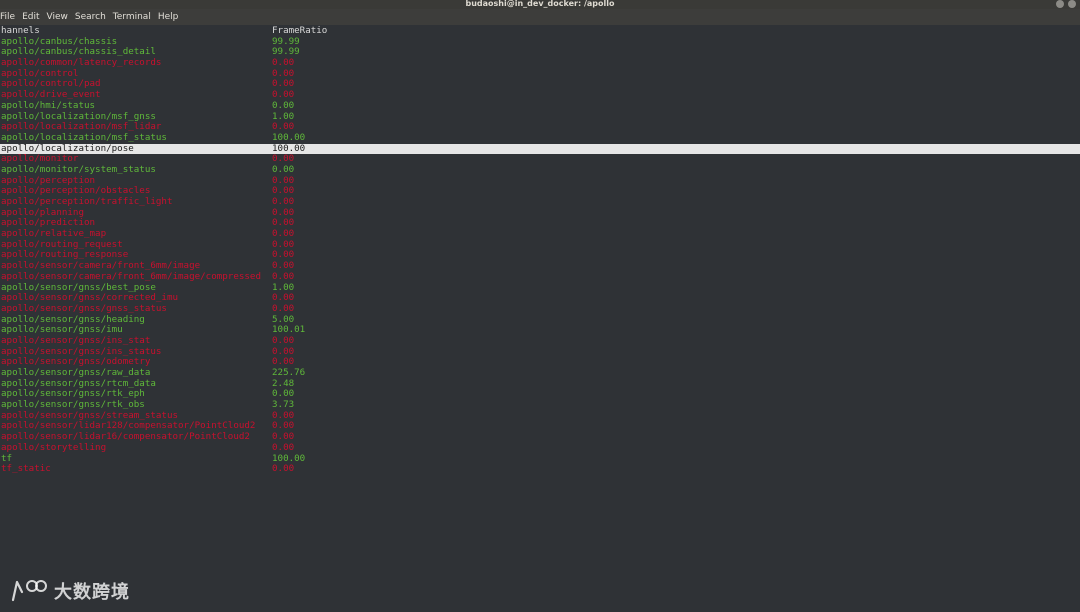 This screenshot has height=612, width=1080. I want to click on logo-icon, so click(29, 591).